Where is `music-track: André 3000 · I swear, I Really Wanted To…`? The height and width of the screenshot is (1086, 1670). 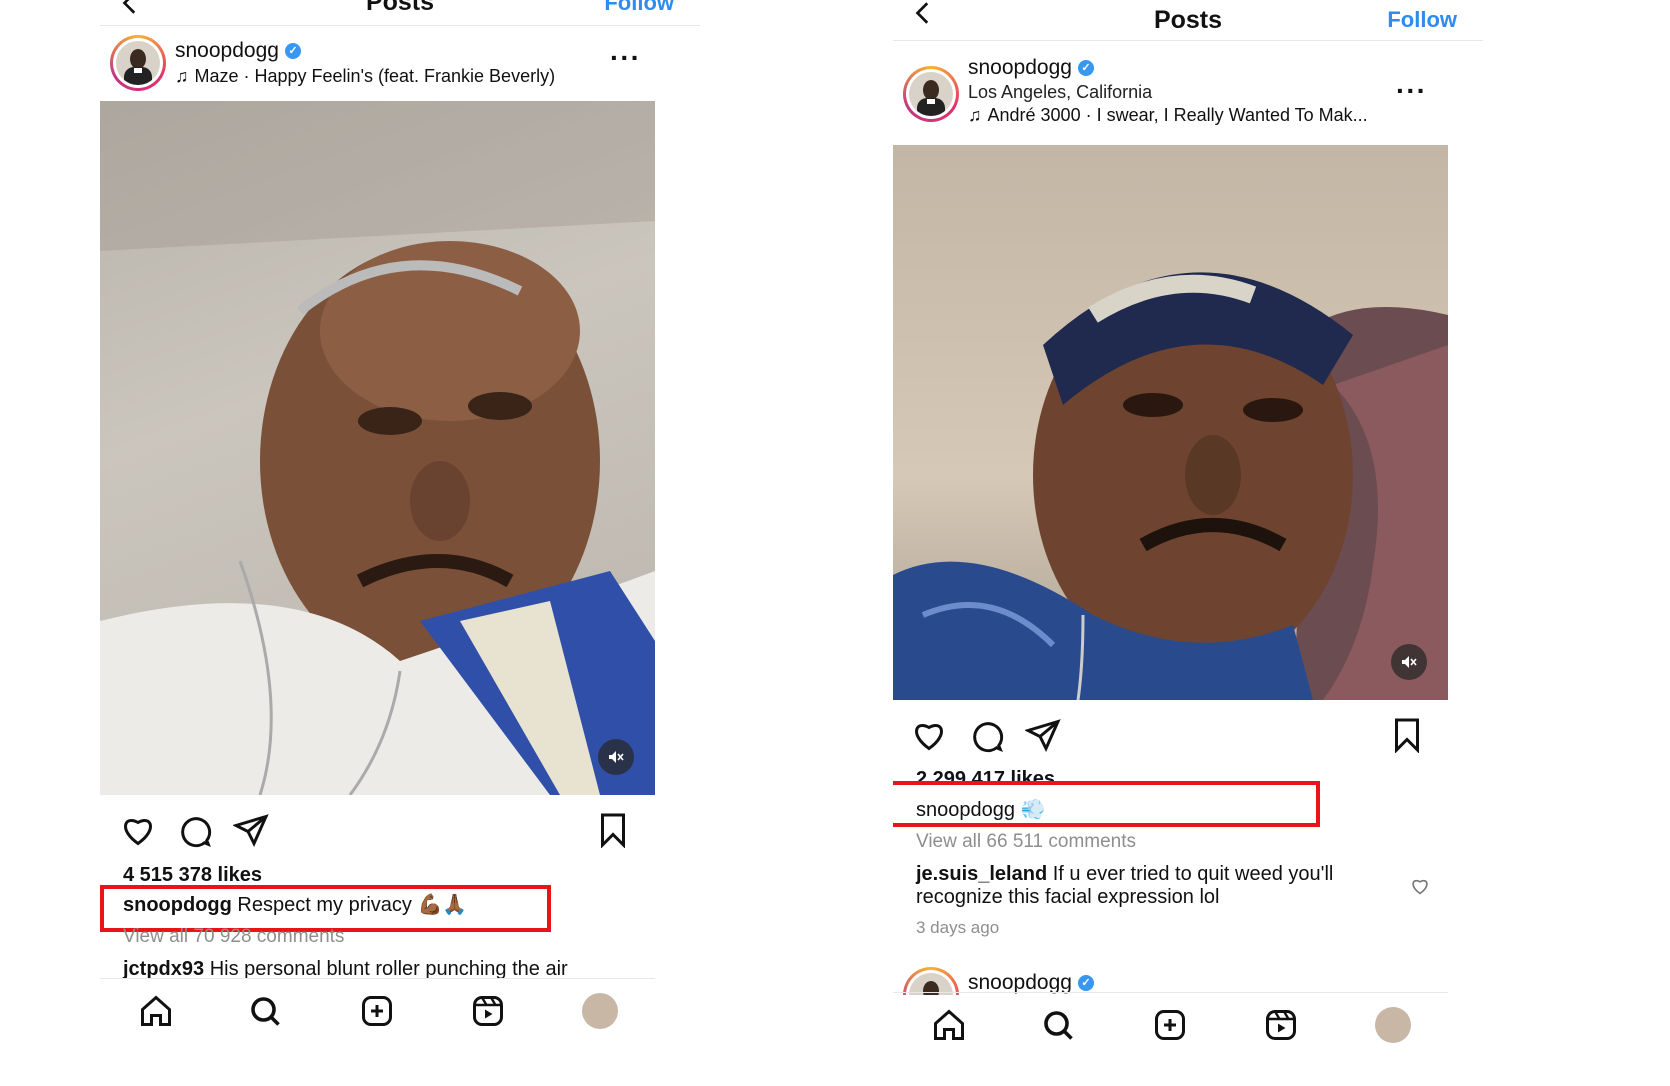
music-track: André 3000 · I swear, I Really Wanted To… is located at coordinates (1178, 115).